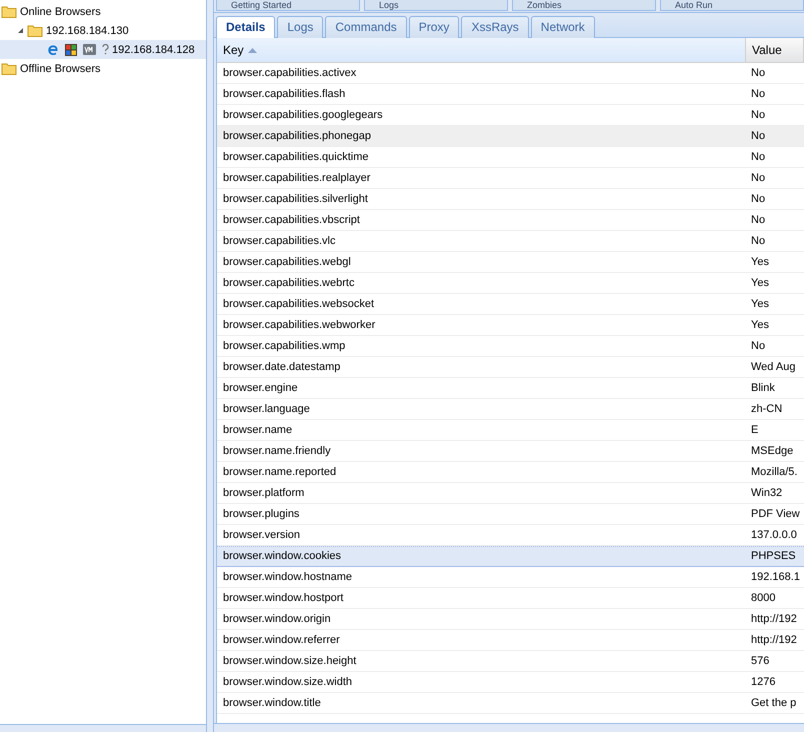 This screenshot has height=732, width=804. What do you see at coordinates (153, 50) in the screenshot?
I see `tree-item-label: 192.168.184.128` at bounding box center [153, 50].